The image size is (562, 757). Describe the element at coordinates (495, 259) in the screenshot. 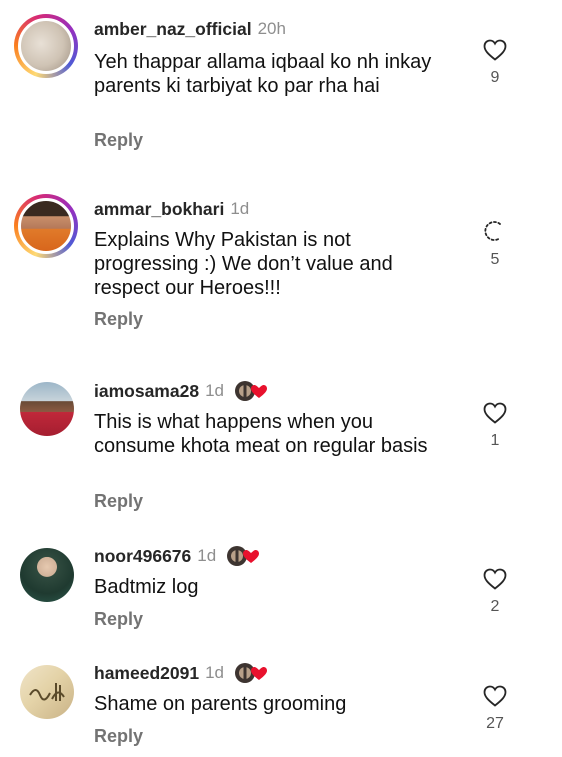

I see `like-count: 5` at that location.